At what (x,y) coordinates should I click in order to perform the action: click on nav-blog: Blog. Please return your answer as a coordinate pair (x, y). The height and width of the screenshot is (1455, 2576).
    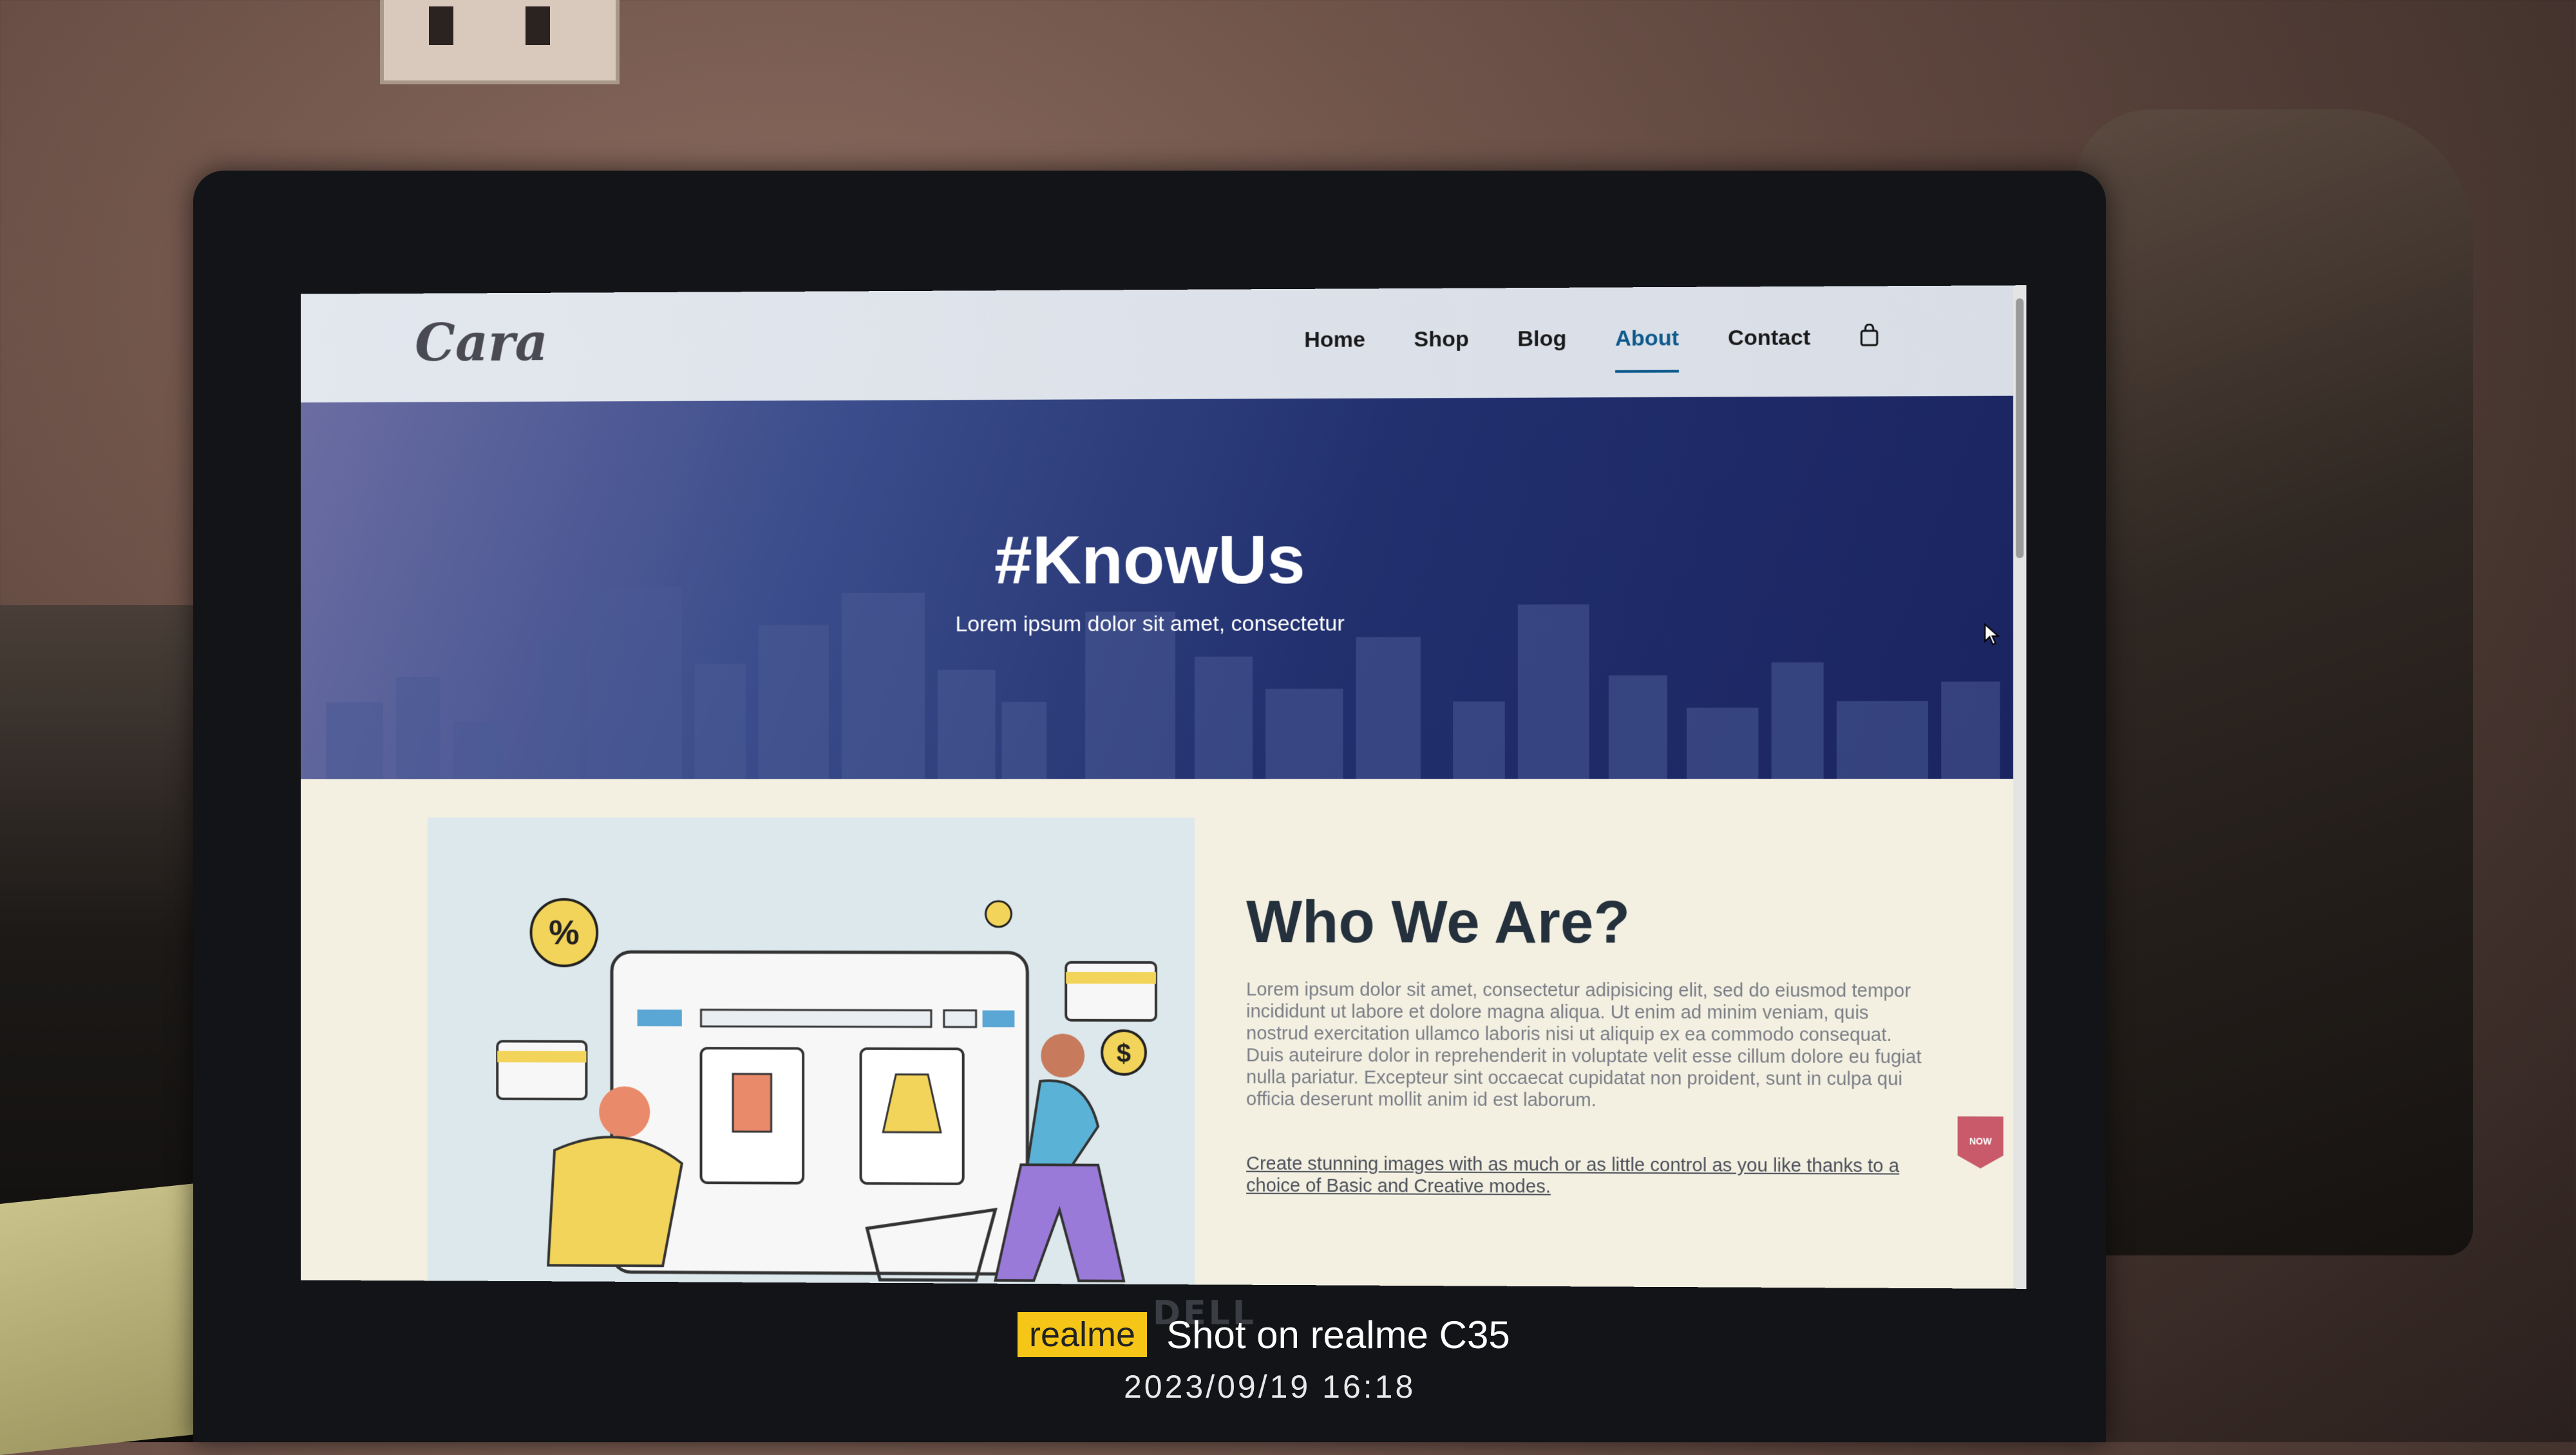
    Looking at the image, I should click on (1541, 346).